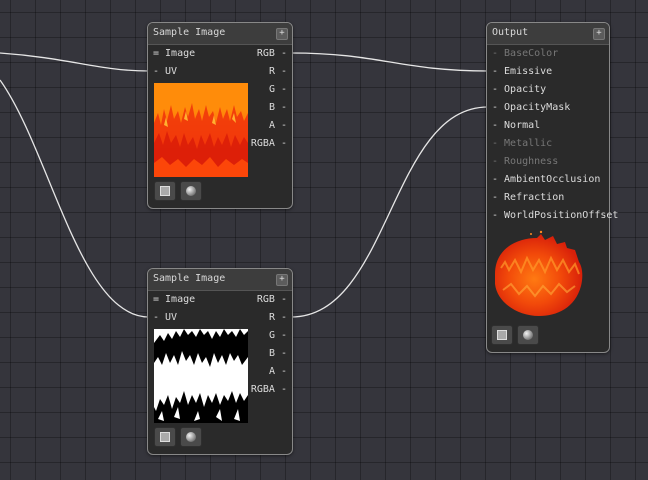 The height and width of the screenshot is (480, 648). Describe the element at coordinates (522, 72) in the screenshot. I see `input-pin-emissive: - Emissive` at that location.